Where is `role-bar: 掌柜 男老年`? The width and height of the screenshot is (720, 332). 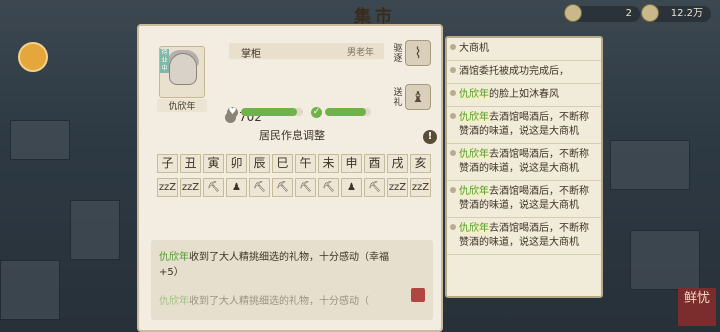 role-bar: 掌柜 男老年 is located at coordinates (306, 51).